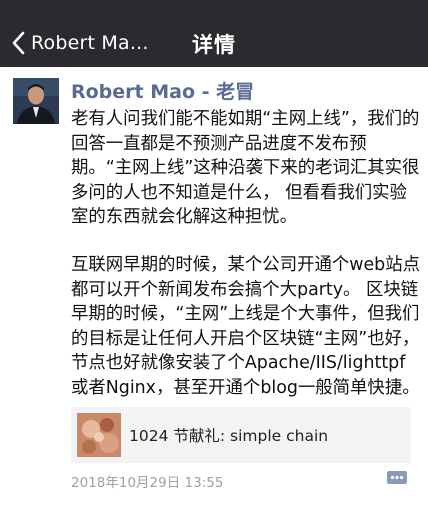 Image resolution: width=428 pixels, height=512 pixels. Describe the element at coordinates (229, 436) in the screenshot. I see `link-card-title: 1024 节献礼: simple chain` at that location.